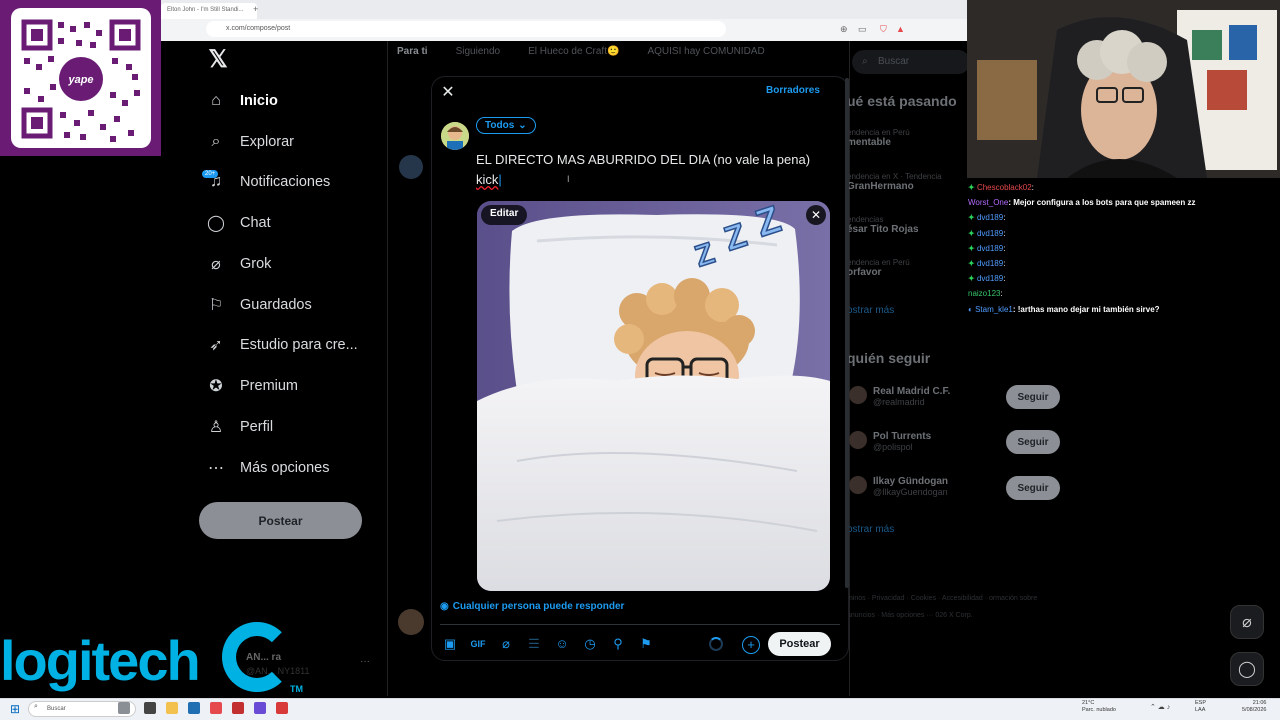 The height and width of the screenshot is (720, 1280). Describe the element at coordinates (252, 386) in the screenshot. I see `nav-item-premium: ✪ Premium` at that location.